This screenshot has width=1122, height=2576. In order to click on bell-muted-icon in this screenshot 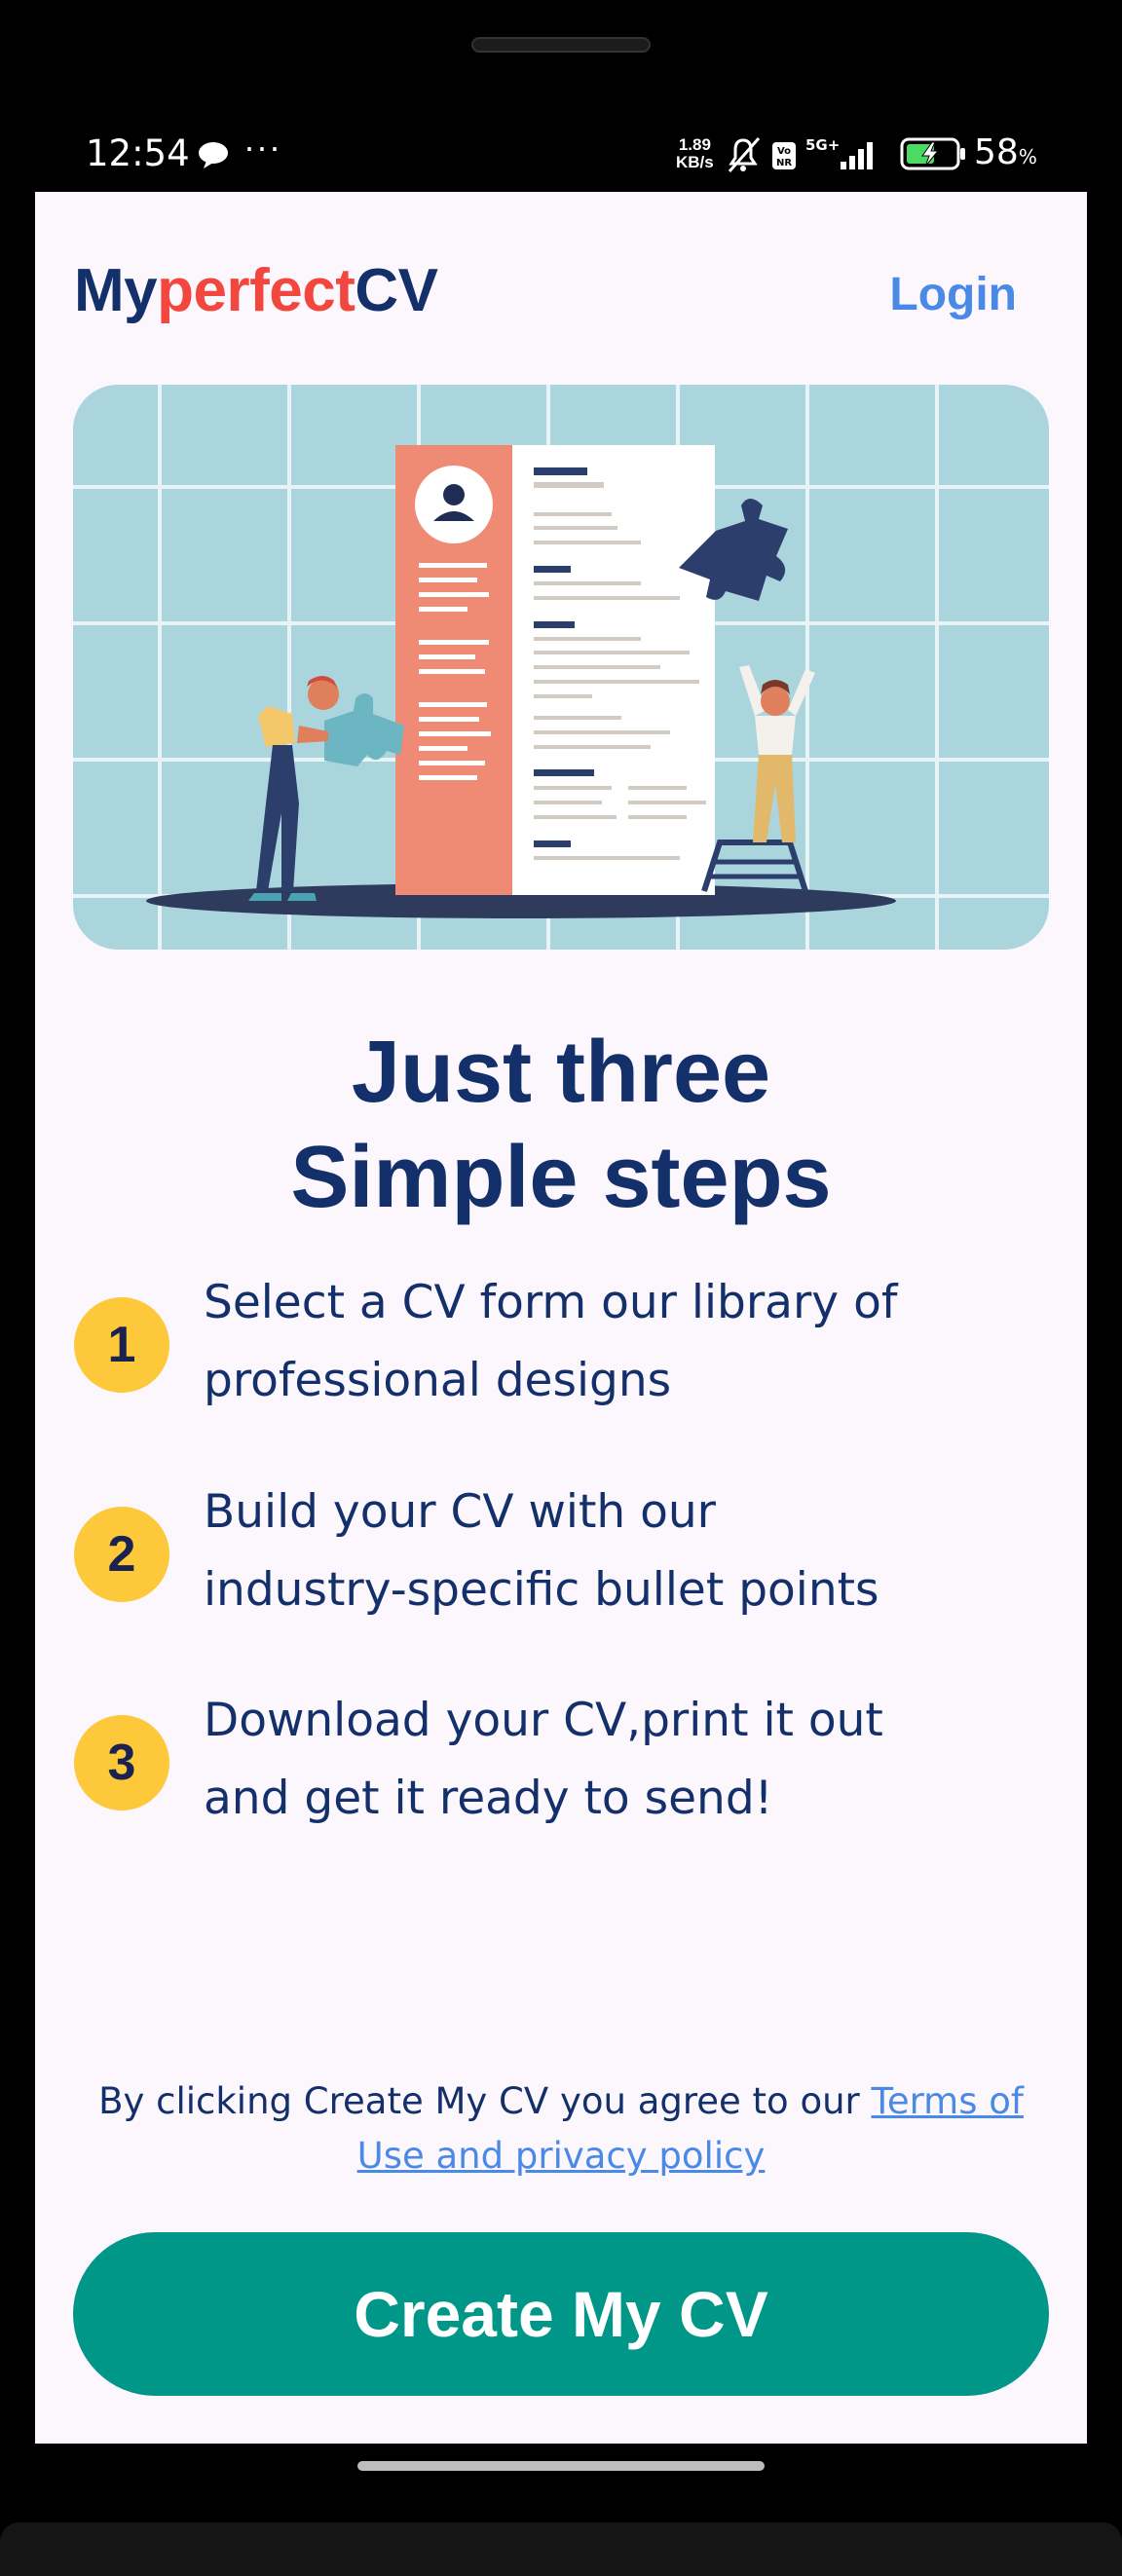, I will do `click(745, 154)`.